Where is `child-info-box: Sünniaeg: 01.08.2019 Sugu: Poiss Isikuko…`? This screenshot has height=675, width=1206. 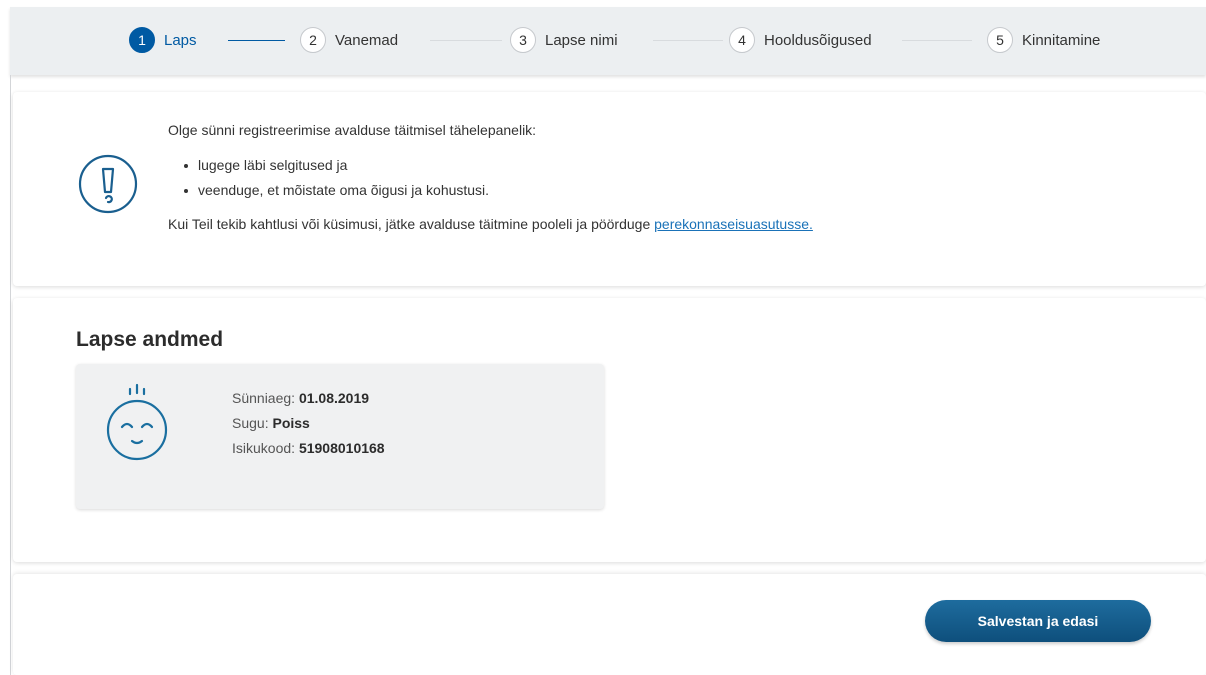
child-info-box: Sünniaeg: 01.08.2019 Sugu: Poiss Isikuko… is located at coordinates (340, 436).